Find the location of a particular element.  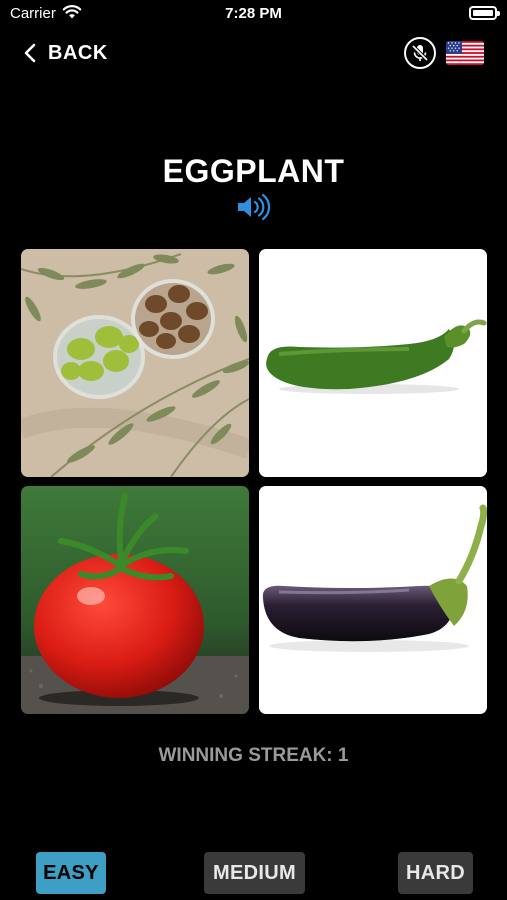

speaker-icon is located at coordinates (254, 207).